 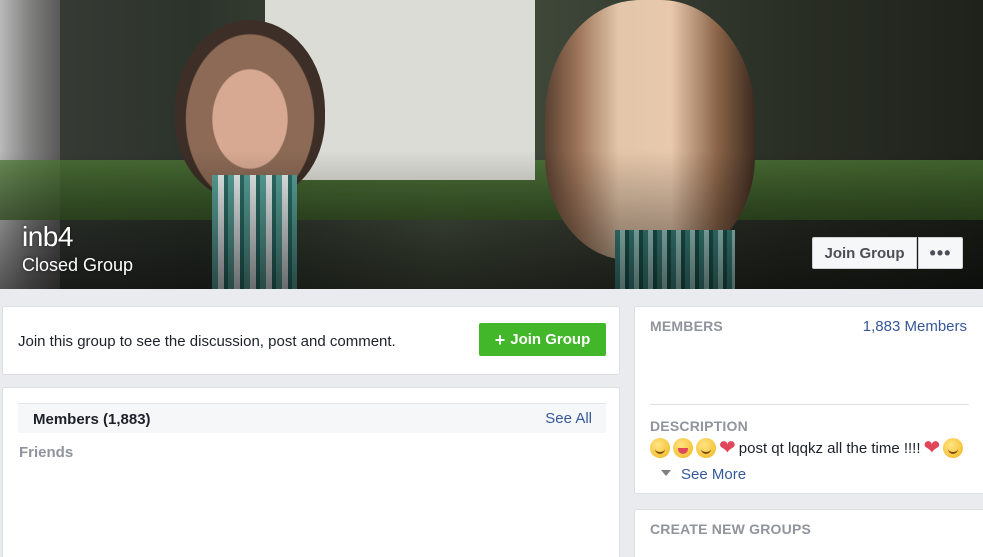 What do you see at coordinates (46, 452) in the screenshot?
I see `friends-label: Friends` at bounding box center [46, 452].